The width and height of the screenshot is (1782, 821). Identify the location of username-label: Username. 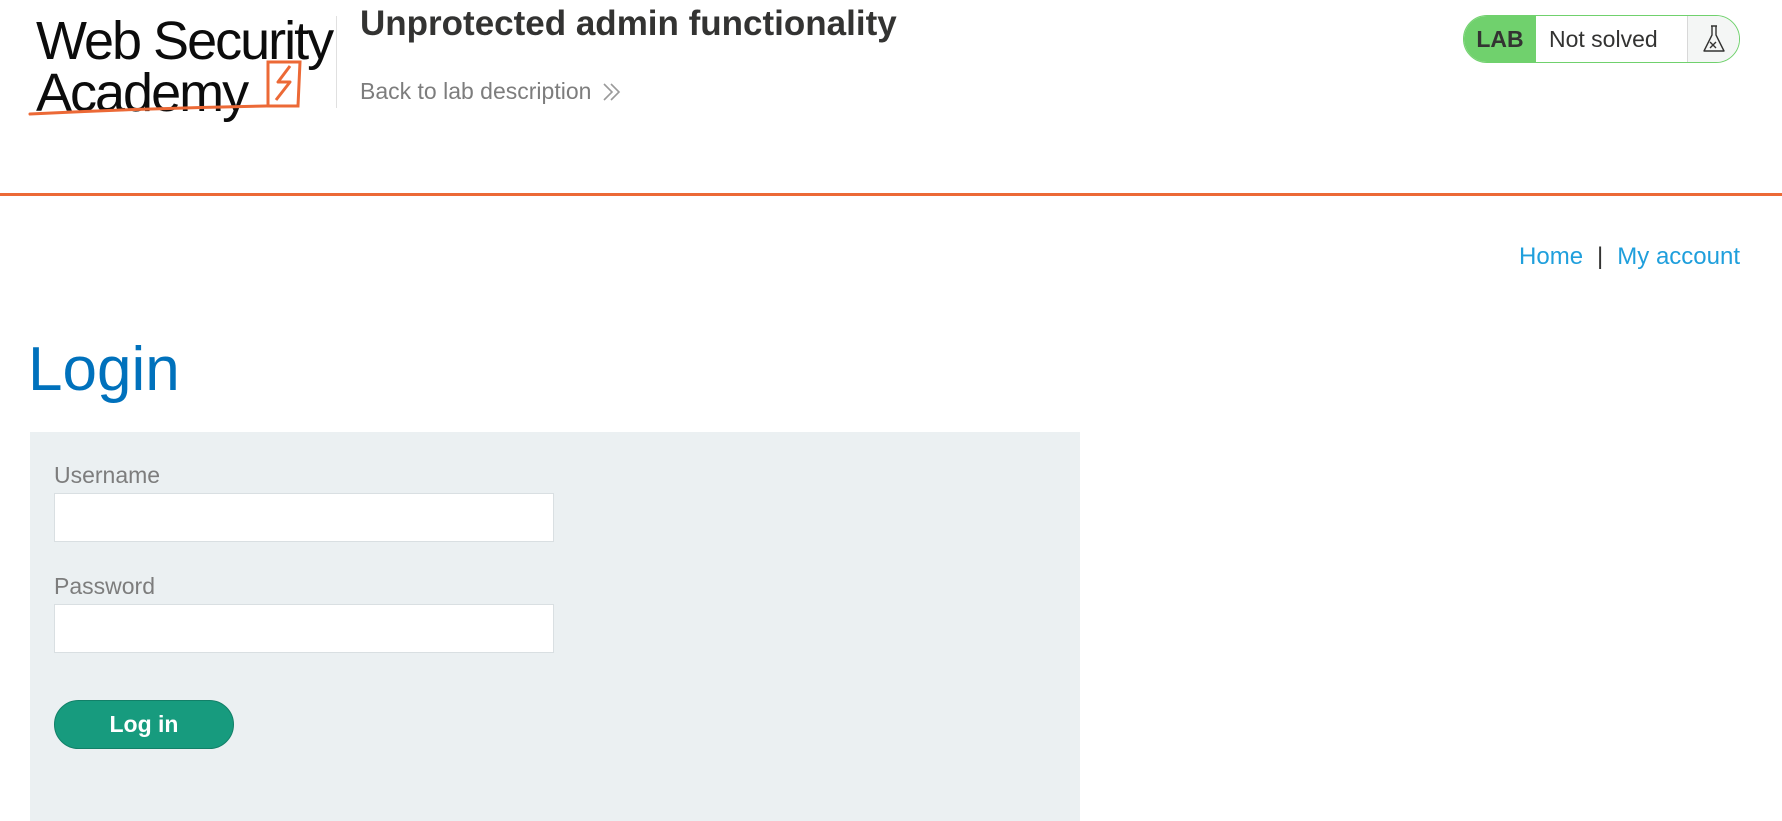
(107, 475).